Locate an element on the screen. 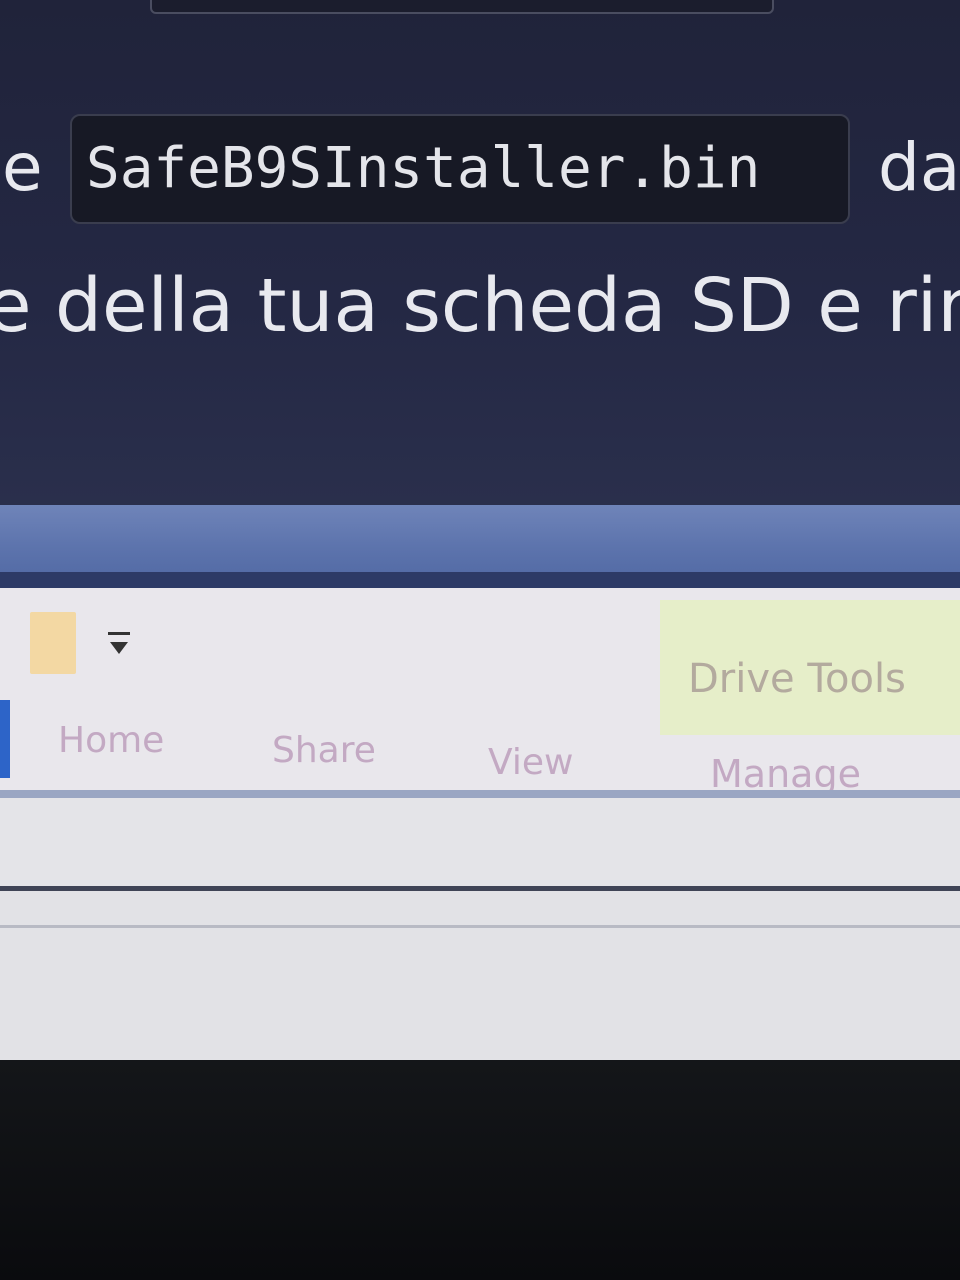 This screenshot has height=1280, width=960. contextual-tab-group: Drive Tools is located at coordinates (810, 667).